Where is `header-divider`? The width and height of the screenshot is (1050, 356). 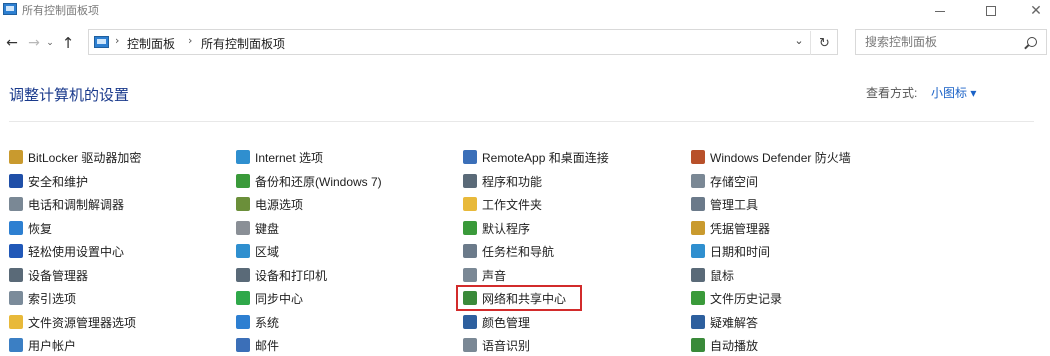
header-divider is located at coordinates (521, 121).